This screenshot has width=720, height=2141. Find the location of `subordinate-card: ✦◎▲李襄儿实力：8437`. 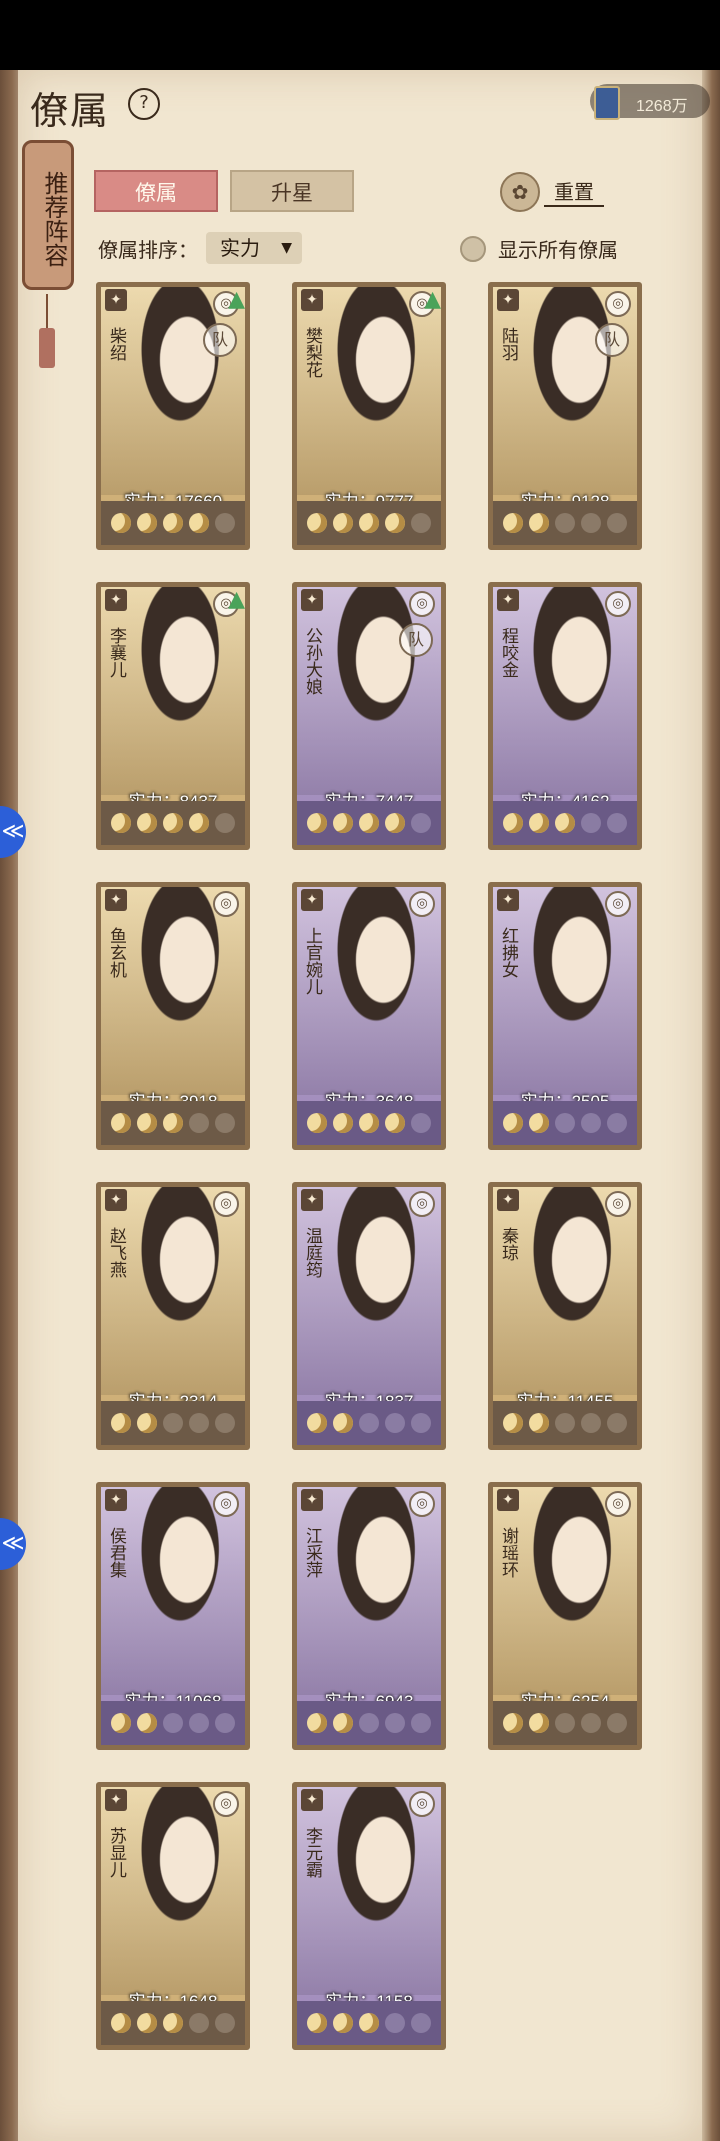

subordinate-card: ✦◎▲李襄儿实力：8437 is located at coordinates (173, 716).